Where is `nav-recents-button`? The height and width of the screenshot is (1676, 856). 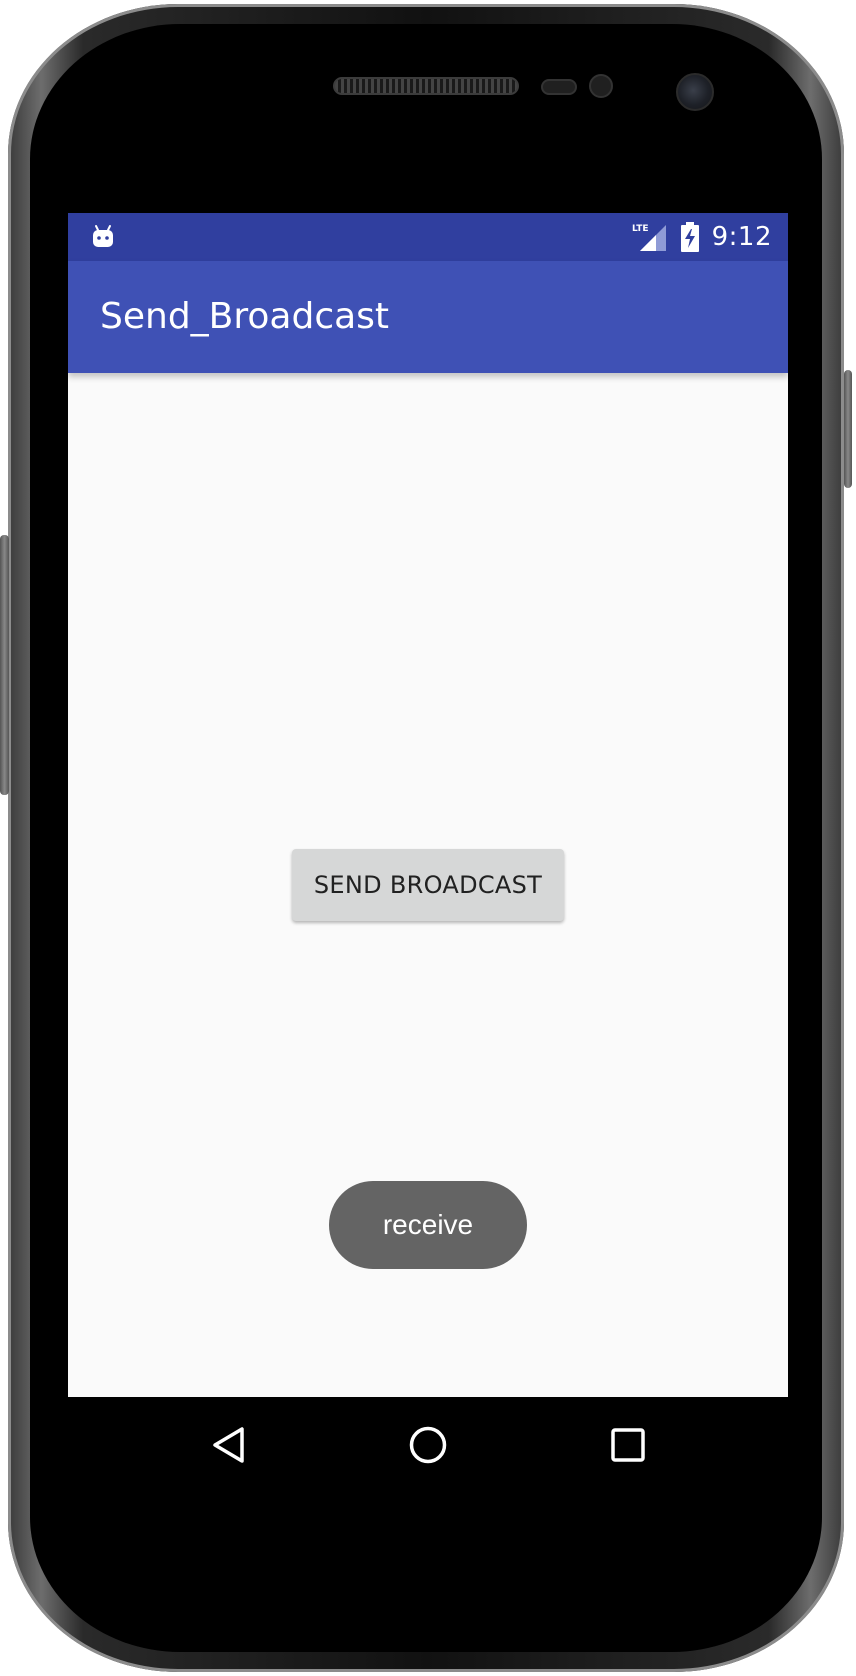 nav-recents-button is located at coordinates (628, 1445).